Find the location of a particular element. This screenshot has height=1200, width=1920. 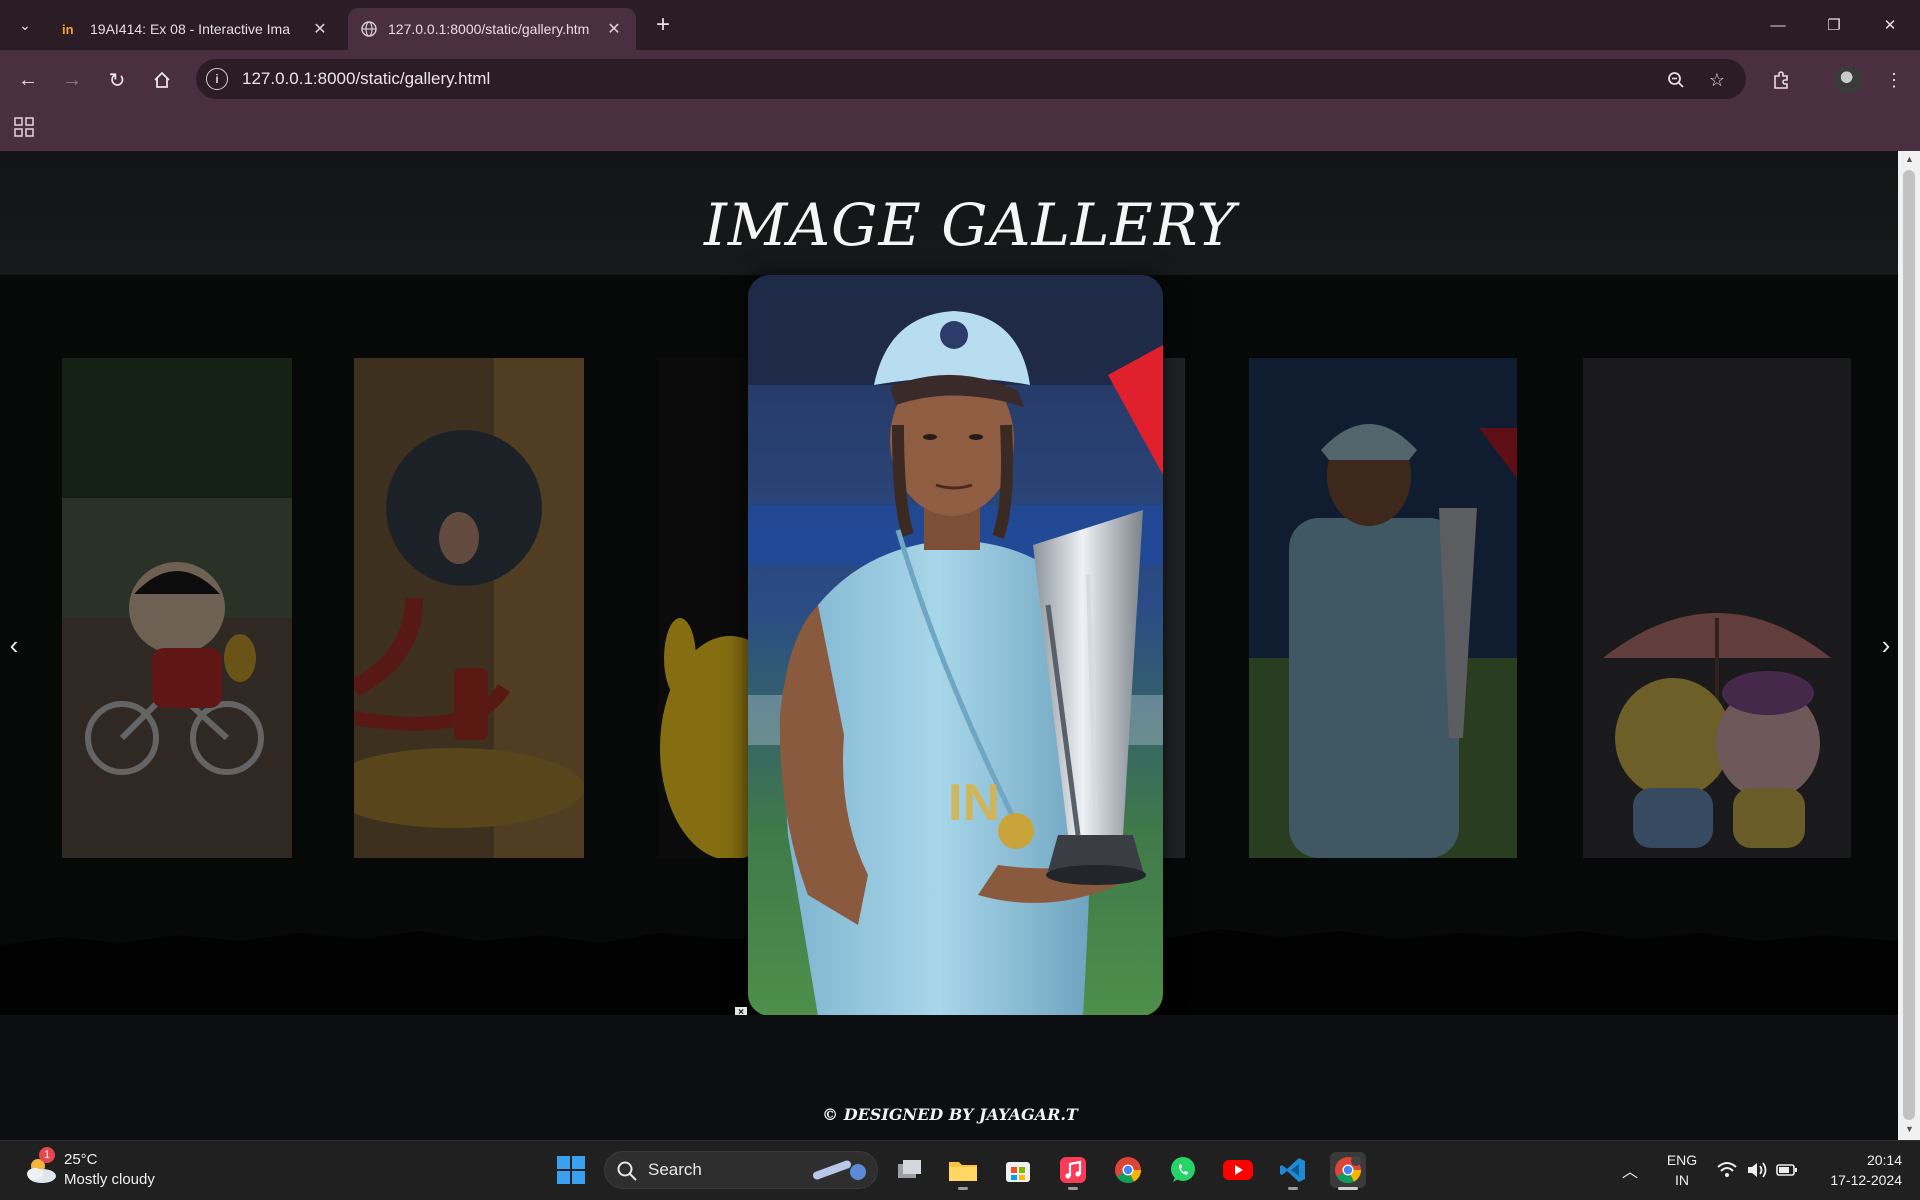

scroll-up-icon: ▲ is located at coordinates (1909, 159).